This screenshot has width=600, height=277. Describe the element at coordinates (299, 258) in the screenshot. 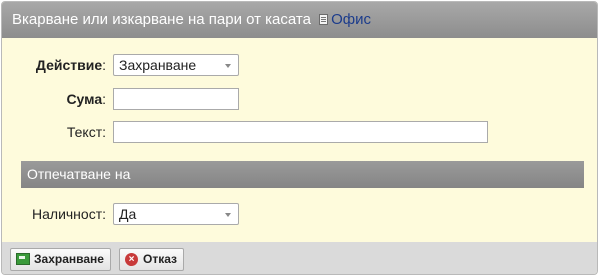

I see `dialog-footer: Захранване × Отказ` at that location.